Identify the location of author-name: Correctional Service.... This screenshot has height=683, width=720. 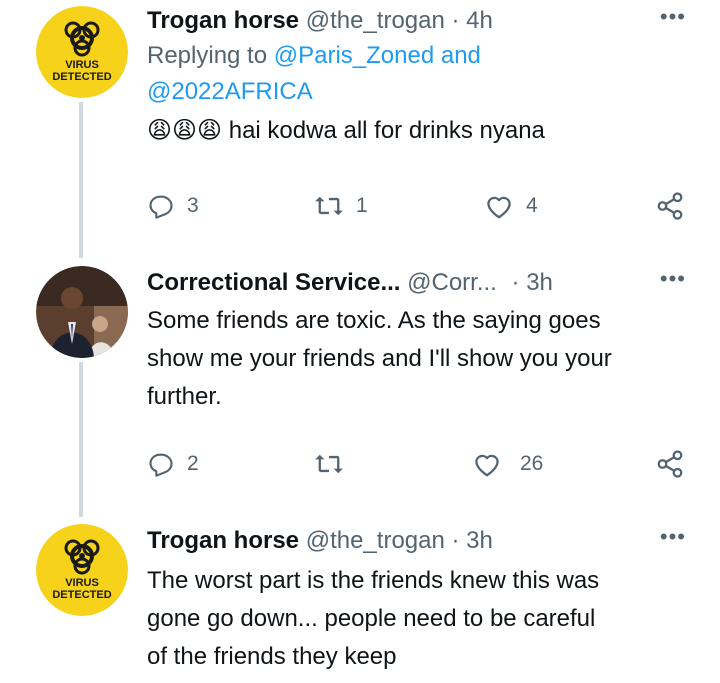
(273, 282).